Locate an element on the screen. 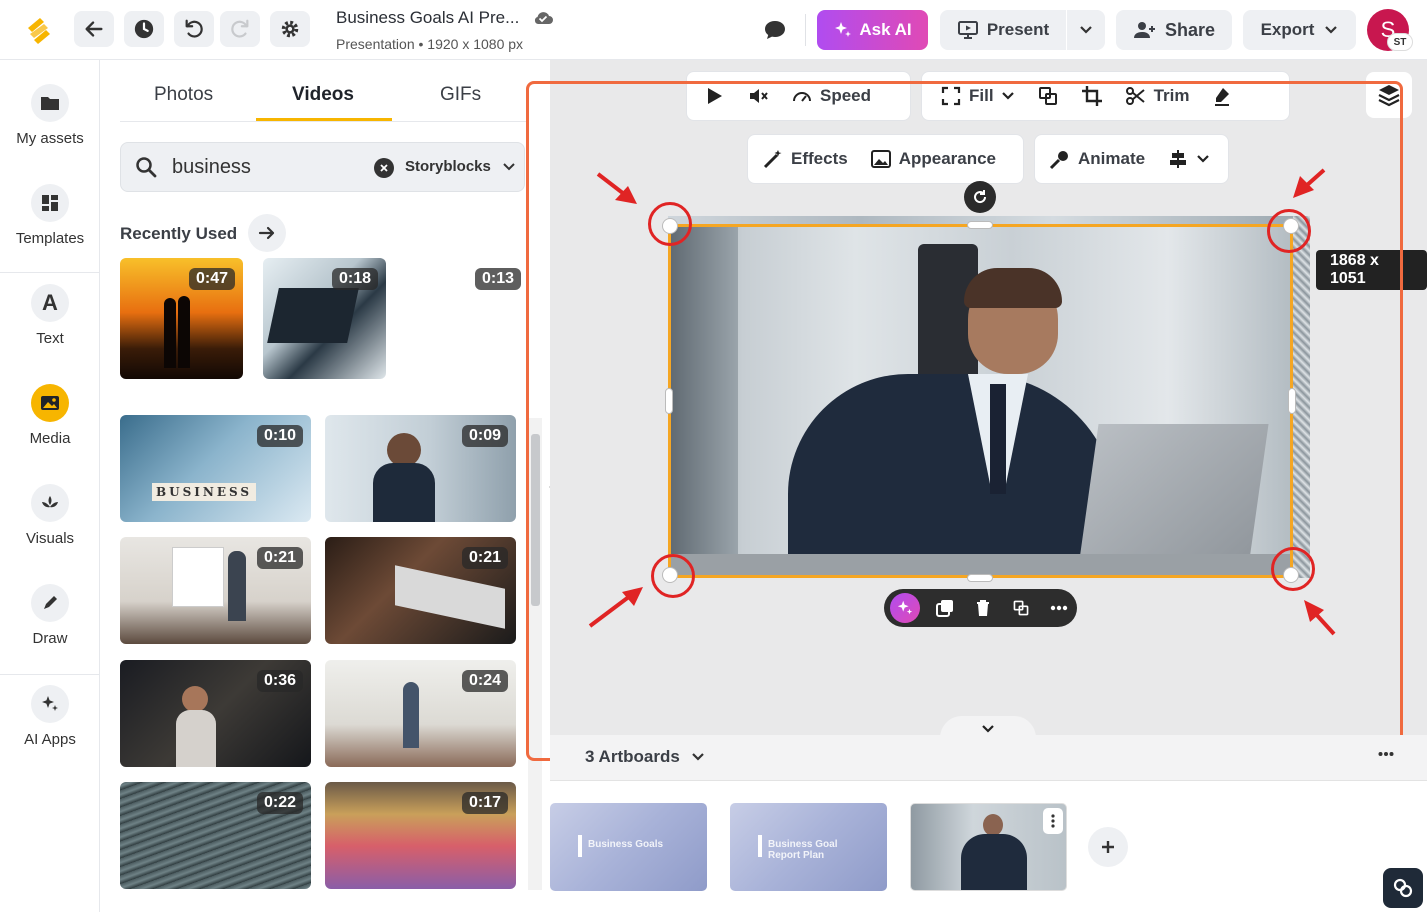 This screenshot has height=912, width=1427. artboard-options-button is located at coordinates (1053, 821).